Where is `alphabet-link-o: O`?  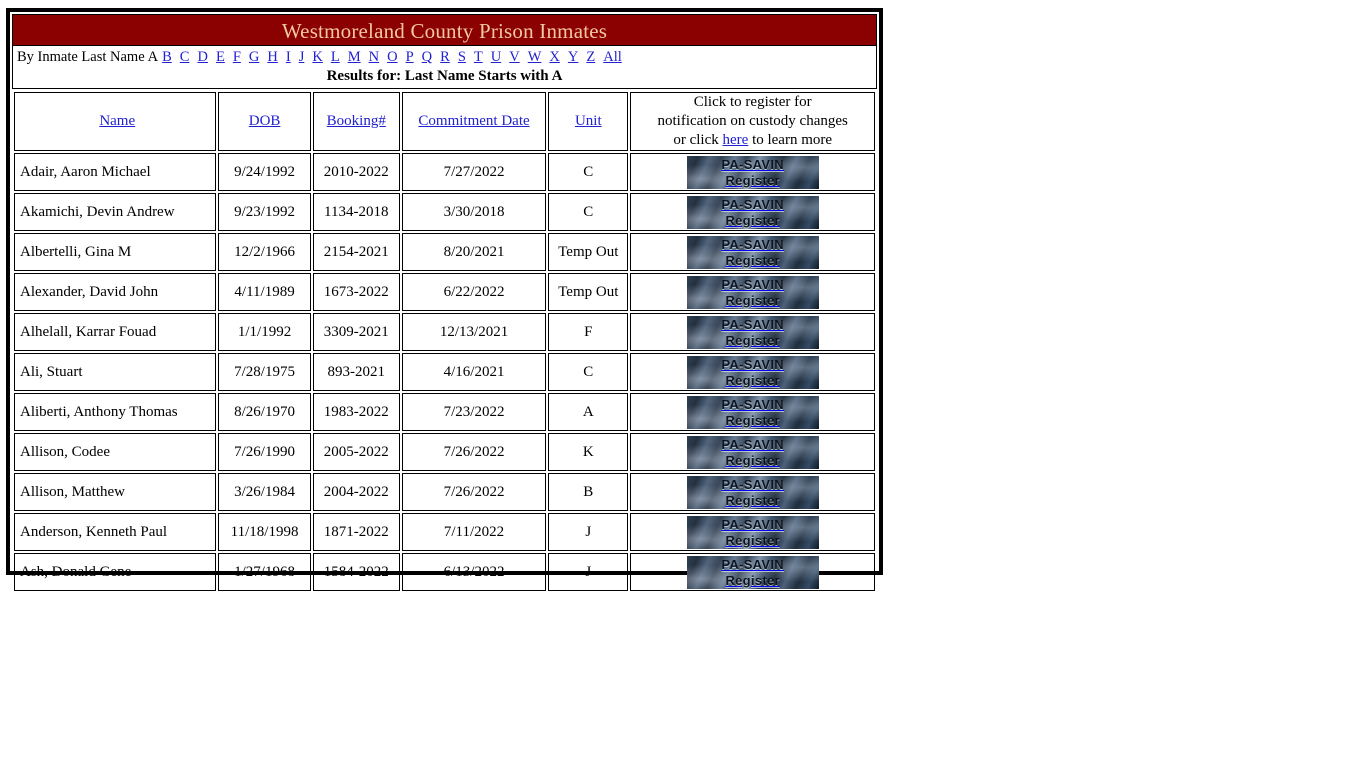
alphabet-link-o: O is located at coordinates (392, 57).